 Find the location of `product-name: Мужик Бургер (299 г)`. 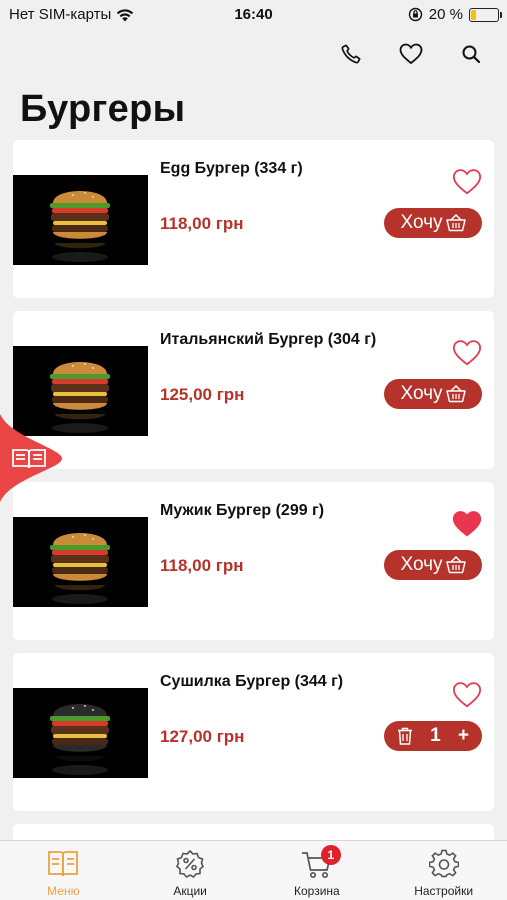

product-name: Мужик Бургер (299 г) is located at coordinates (242, 510).